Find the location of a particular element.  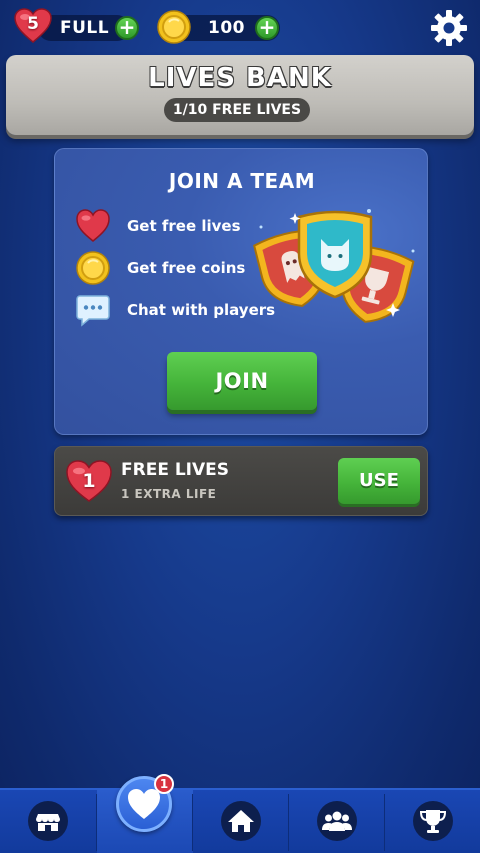

page-title: LIVES BANK is located at coordinates (240, 78).